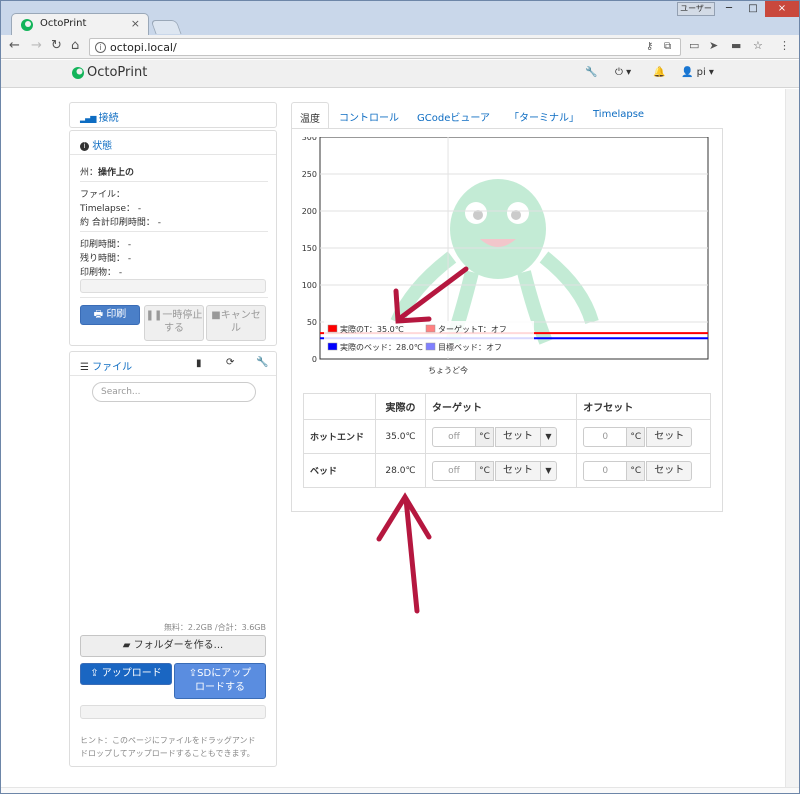  What do you see at coordinates (14, 45) in the screenshot?
I see `back-arrow-icon: ←` at bounding box center [14, 45].